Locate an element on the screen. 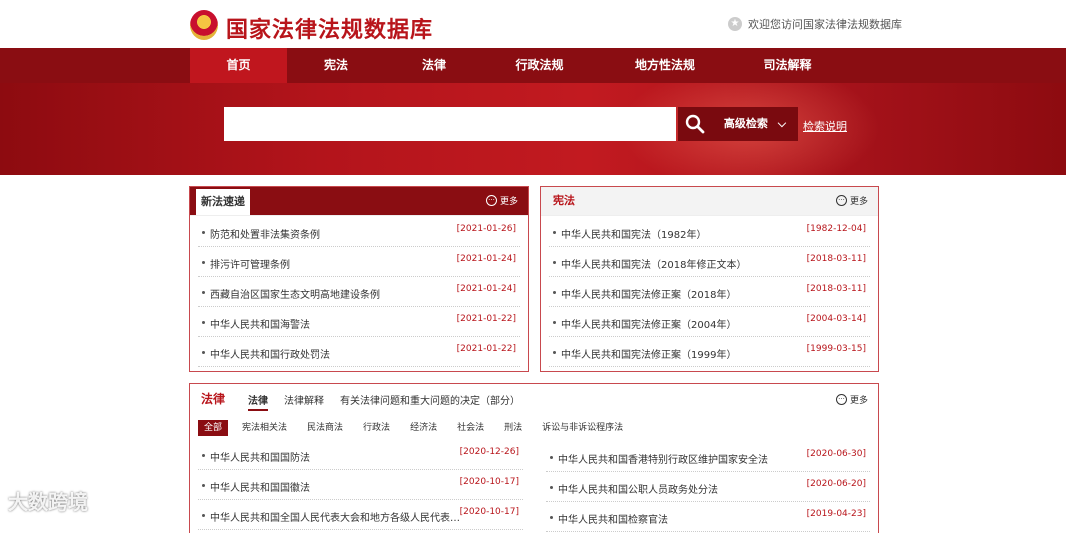  tab-laws: 法律 is located at coordinates (258, 401).